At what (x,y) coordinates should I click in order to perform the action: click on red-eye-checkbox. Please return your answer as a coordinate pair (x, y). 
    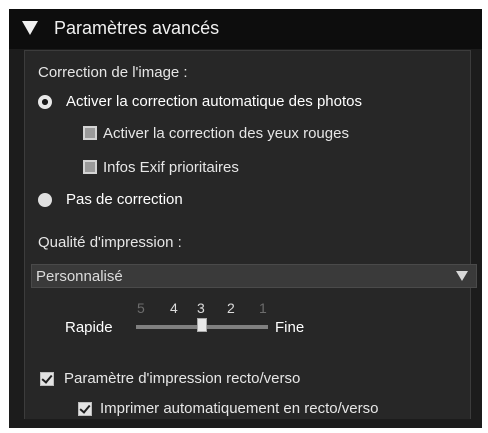
    Looking at the image, I should click on (90, 133).